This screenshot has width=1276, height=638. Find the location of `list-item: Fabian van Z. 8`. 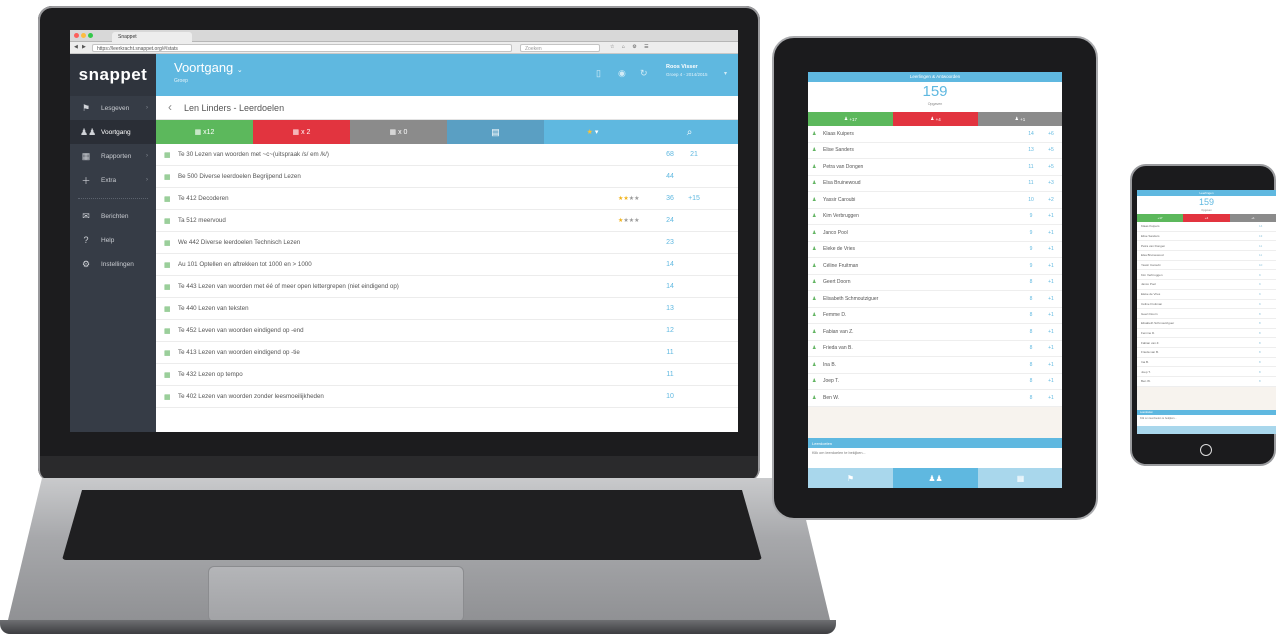

list-item: Fabian van Z. 8 is located at coordinates (1206, 343).